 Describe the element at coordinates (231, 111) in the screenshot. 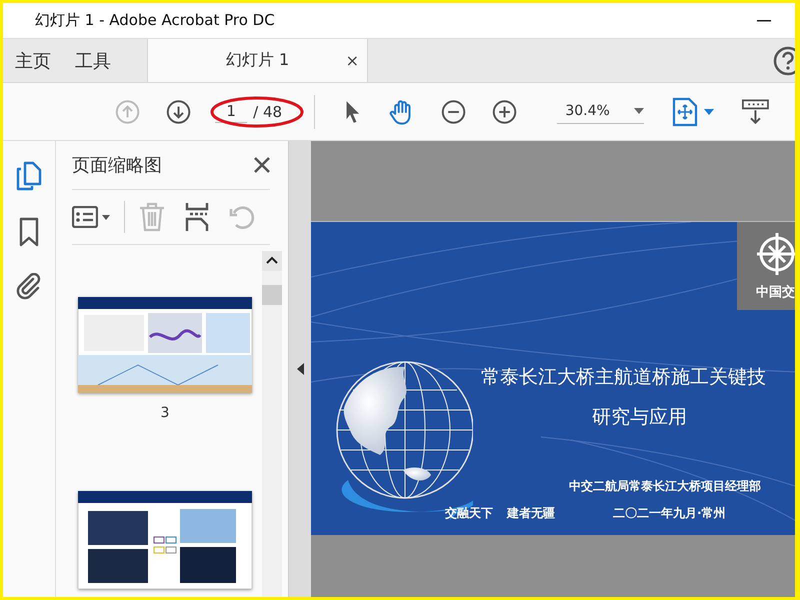

I see `page-number-field: 1` at that location.